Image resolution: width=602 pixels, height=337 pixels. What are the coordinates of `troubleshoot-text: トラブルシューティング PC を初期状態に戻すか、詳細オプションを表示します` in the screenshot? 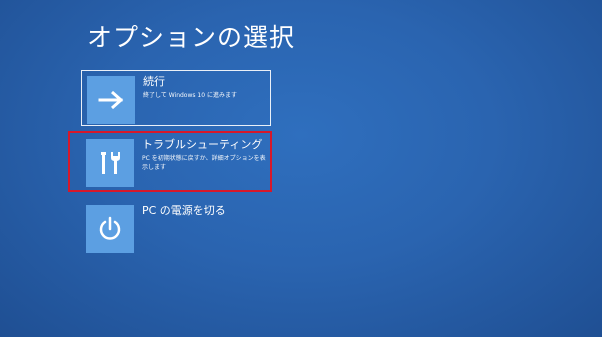 It's located at (205, 155).